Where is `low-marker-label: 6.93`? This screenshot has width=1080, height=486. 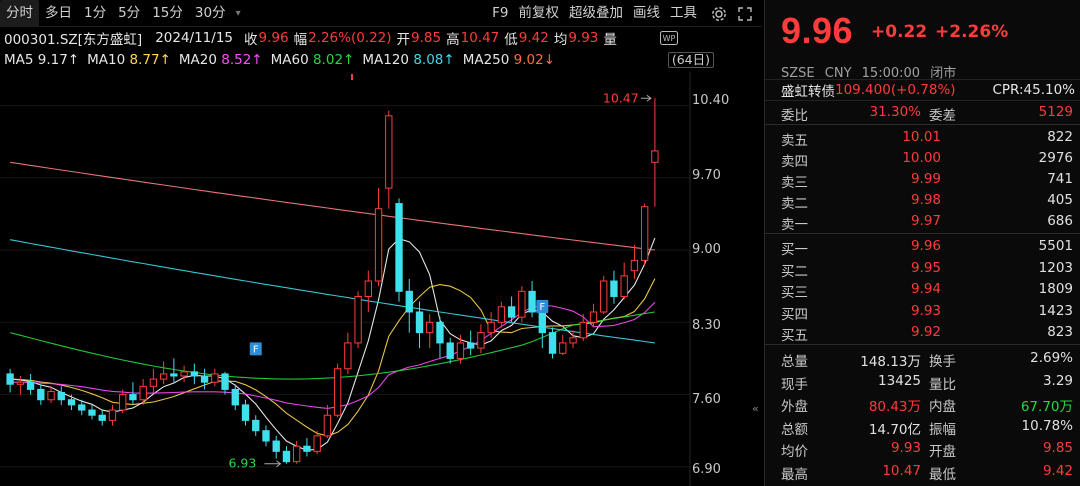
low-marker-label: 6.93 is located at coordinates (242, 463).